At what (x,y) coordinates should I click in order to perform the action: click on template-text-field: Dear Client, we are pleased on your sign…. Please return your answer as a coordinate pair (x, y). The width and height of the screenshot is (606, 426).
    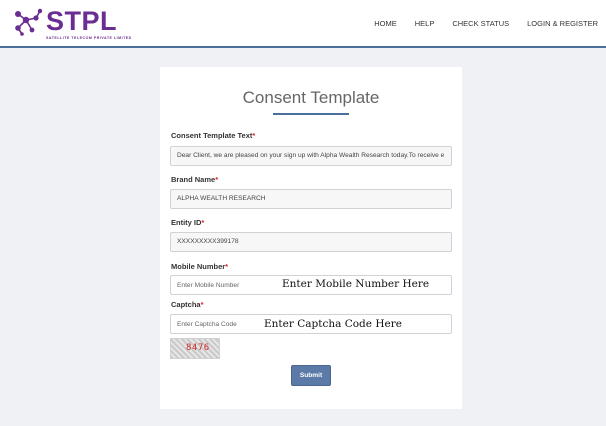
    Looking at the image, I should click on (311, 156).